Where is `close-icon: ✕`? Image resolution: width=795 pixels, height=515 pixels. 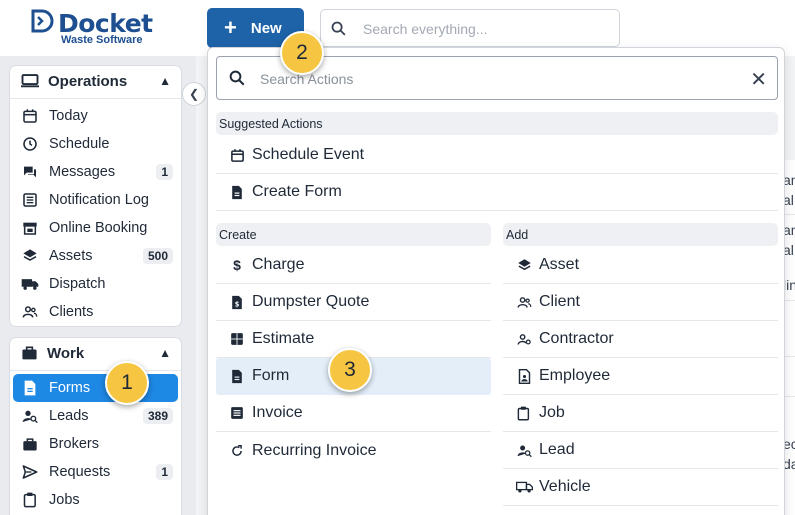 close-icon: ✕ is located at coordinates (758, 79).